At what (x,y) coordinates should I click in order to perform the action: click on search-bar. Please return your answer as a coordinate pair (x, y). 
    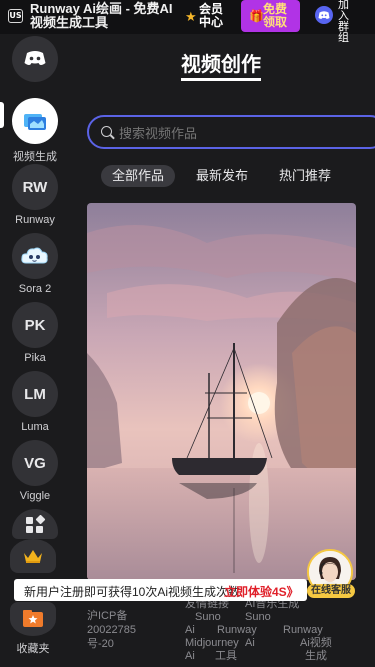
    Looking at the image, I should click on (231, 132).